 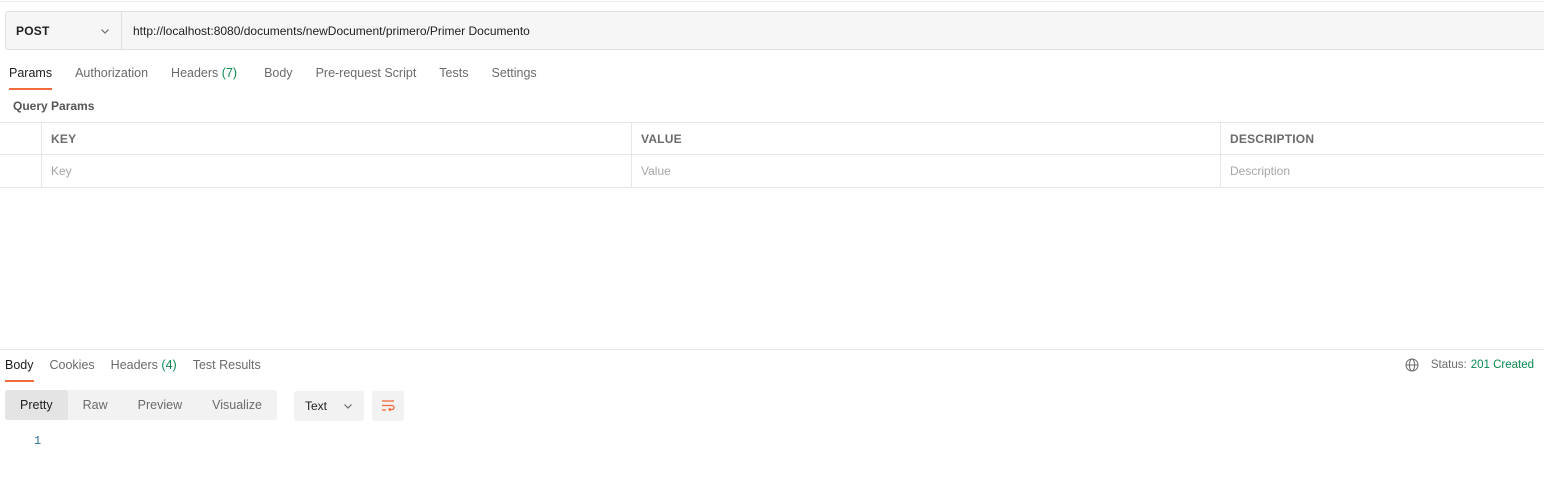 What do you see at coordinates (21, 138) in the screenshot?
I see `checkbox-column-header` at bounding box center [21, 138].